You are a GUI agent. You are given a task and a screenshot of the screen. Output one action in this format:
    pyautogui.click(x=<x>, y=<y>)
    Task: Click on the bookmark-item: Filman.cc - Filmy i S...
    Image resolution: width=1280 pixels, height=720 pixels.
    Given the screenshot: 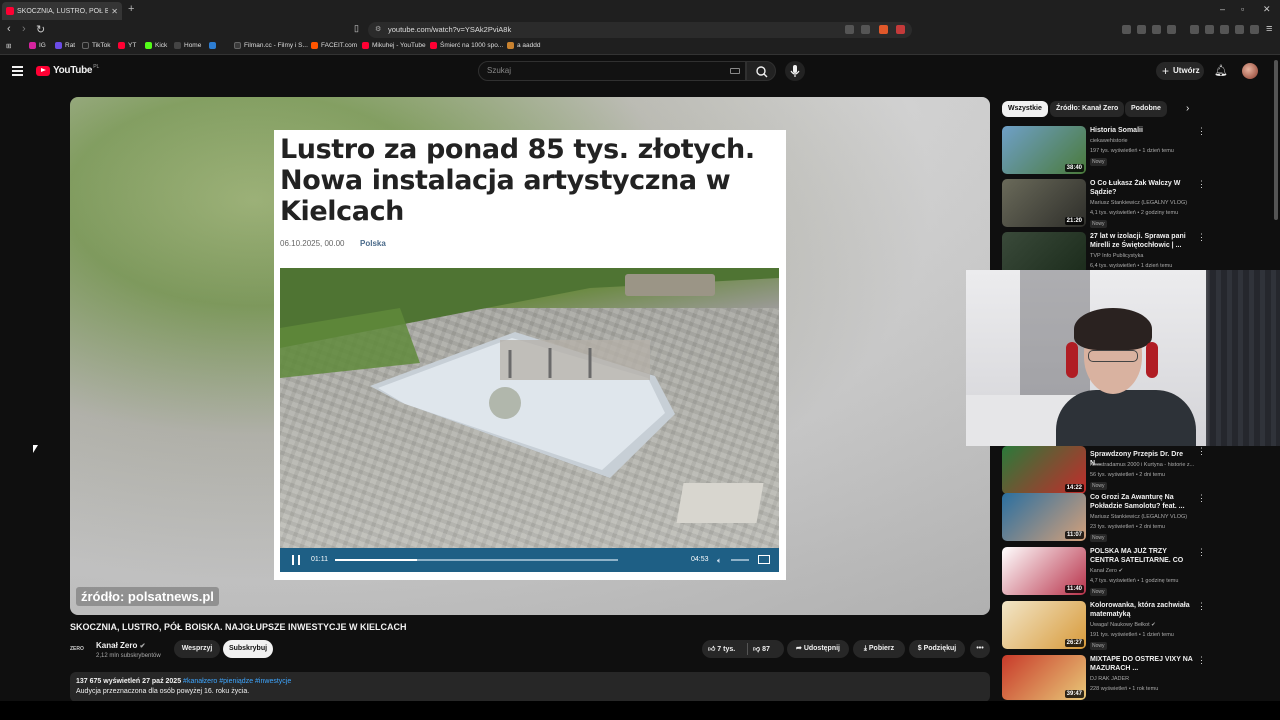 What is the action you would take?
    pyautogui.click(x=271, y=45)
    